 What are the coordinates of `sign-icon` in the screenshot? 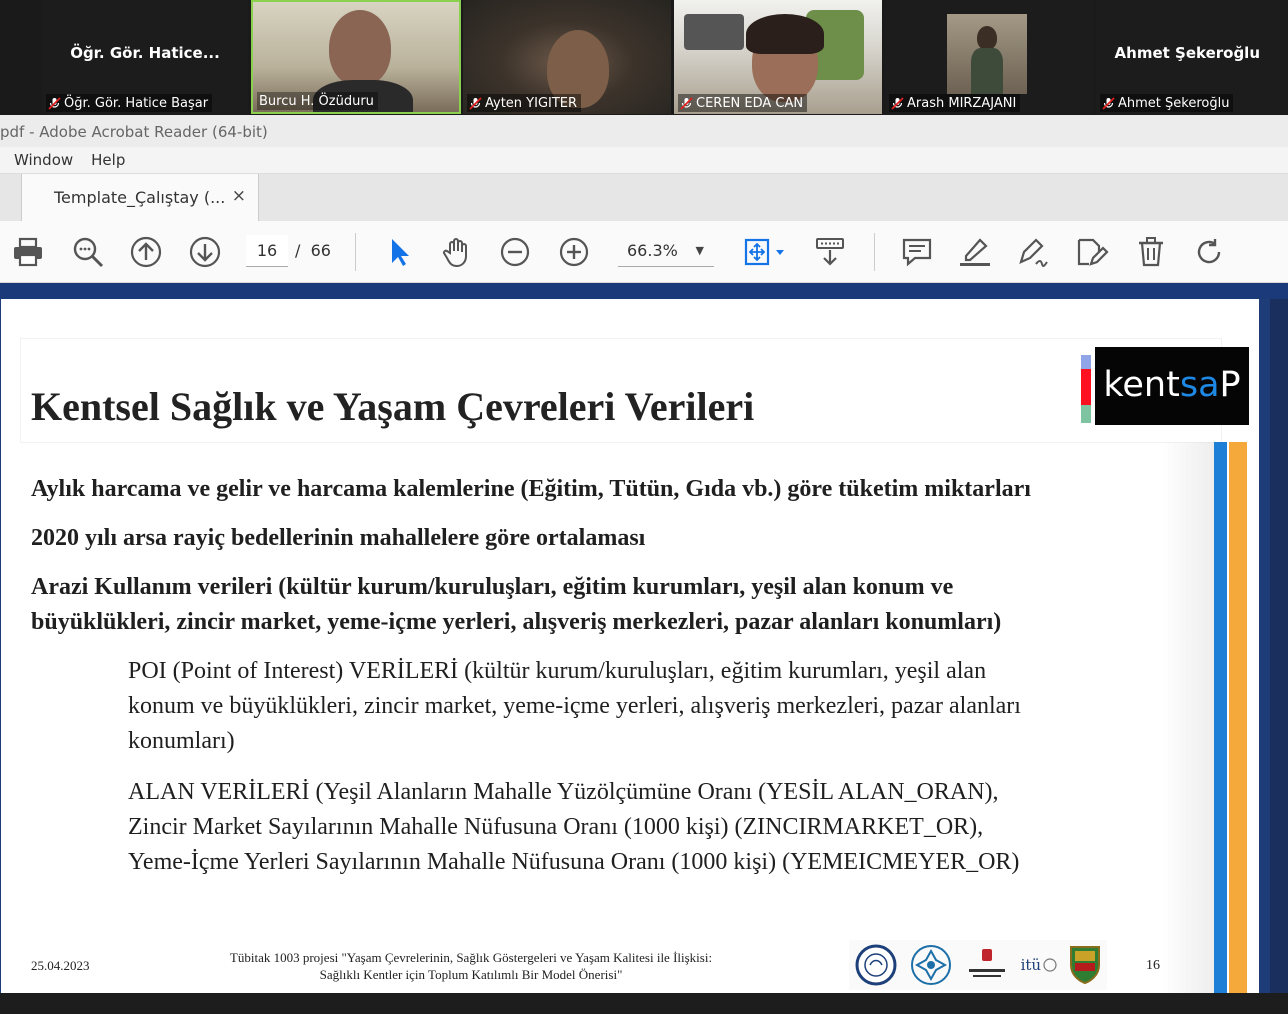 It's located at (1033, 252).